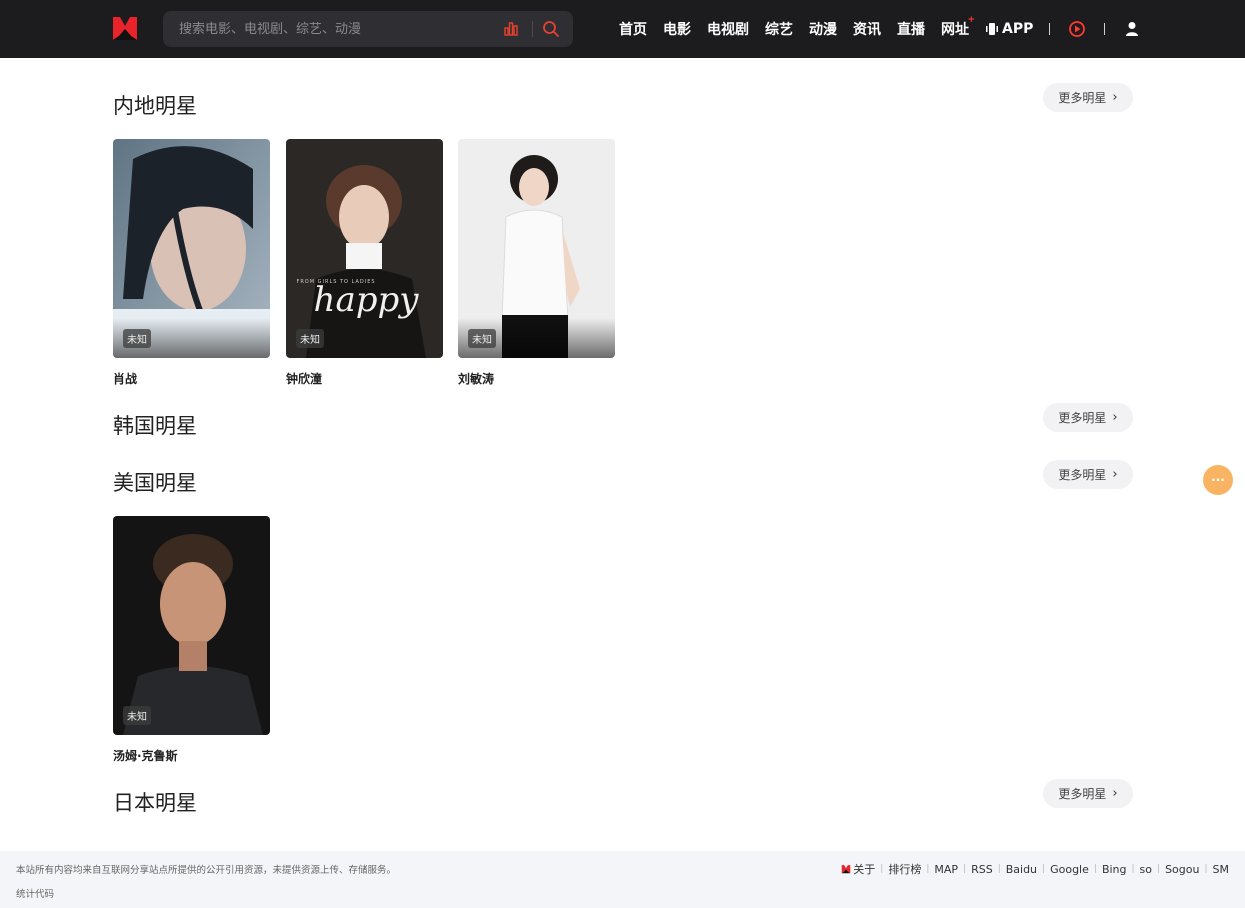 The image size is (1245, 908). What do you see at coordinates (633, 29) in the screenshot?
I see `nav-home: 首页` at bounding box center [633, 29].